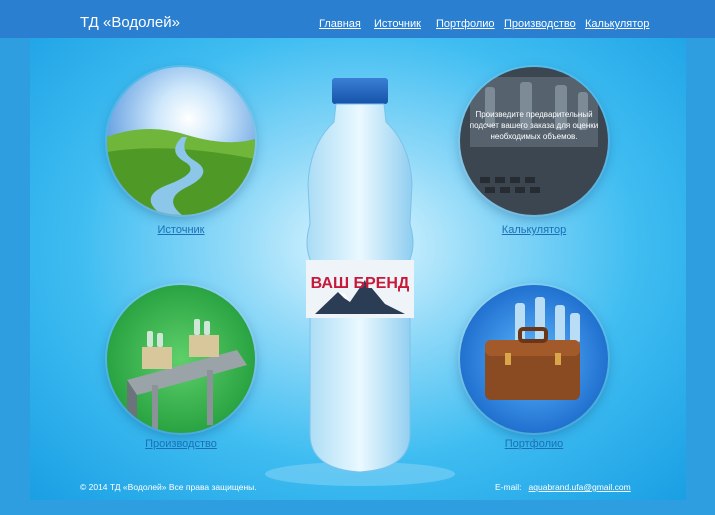  I want to click on production-image, so click(181, 359).